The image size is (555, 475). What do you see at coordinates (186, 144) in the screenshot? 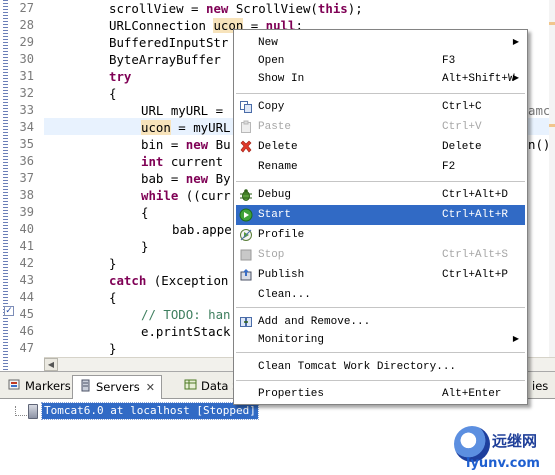
I see `code-line-35: bin = new Bu` at bounding box center [186, 144].